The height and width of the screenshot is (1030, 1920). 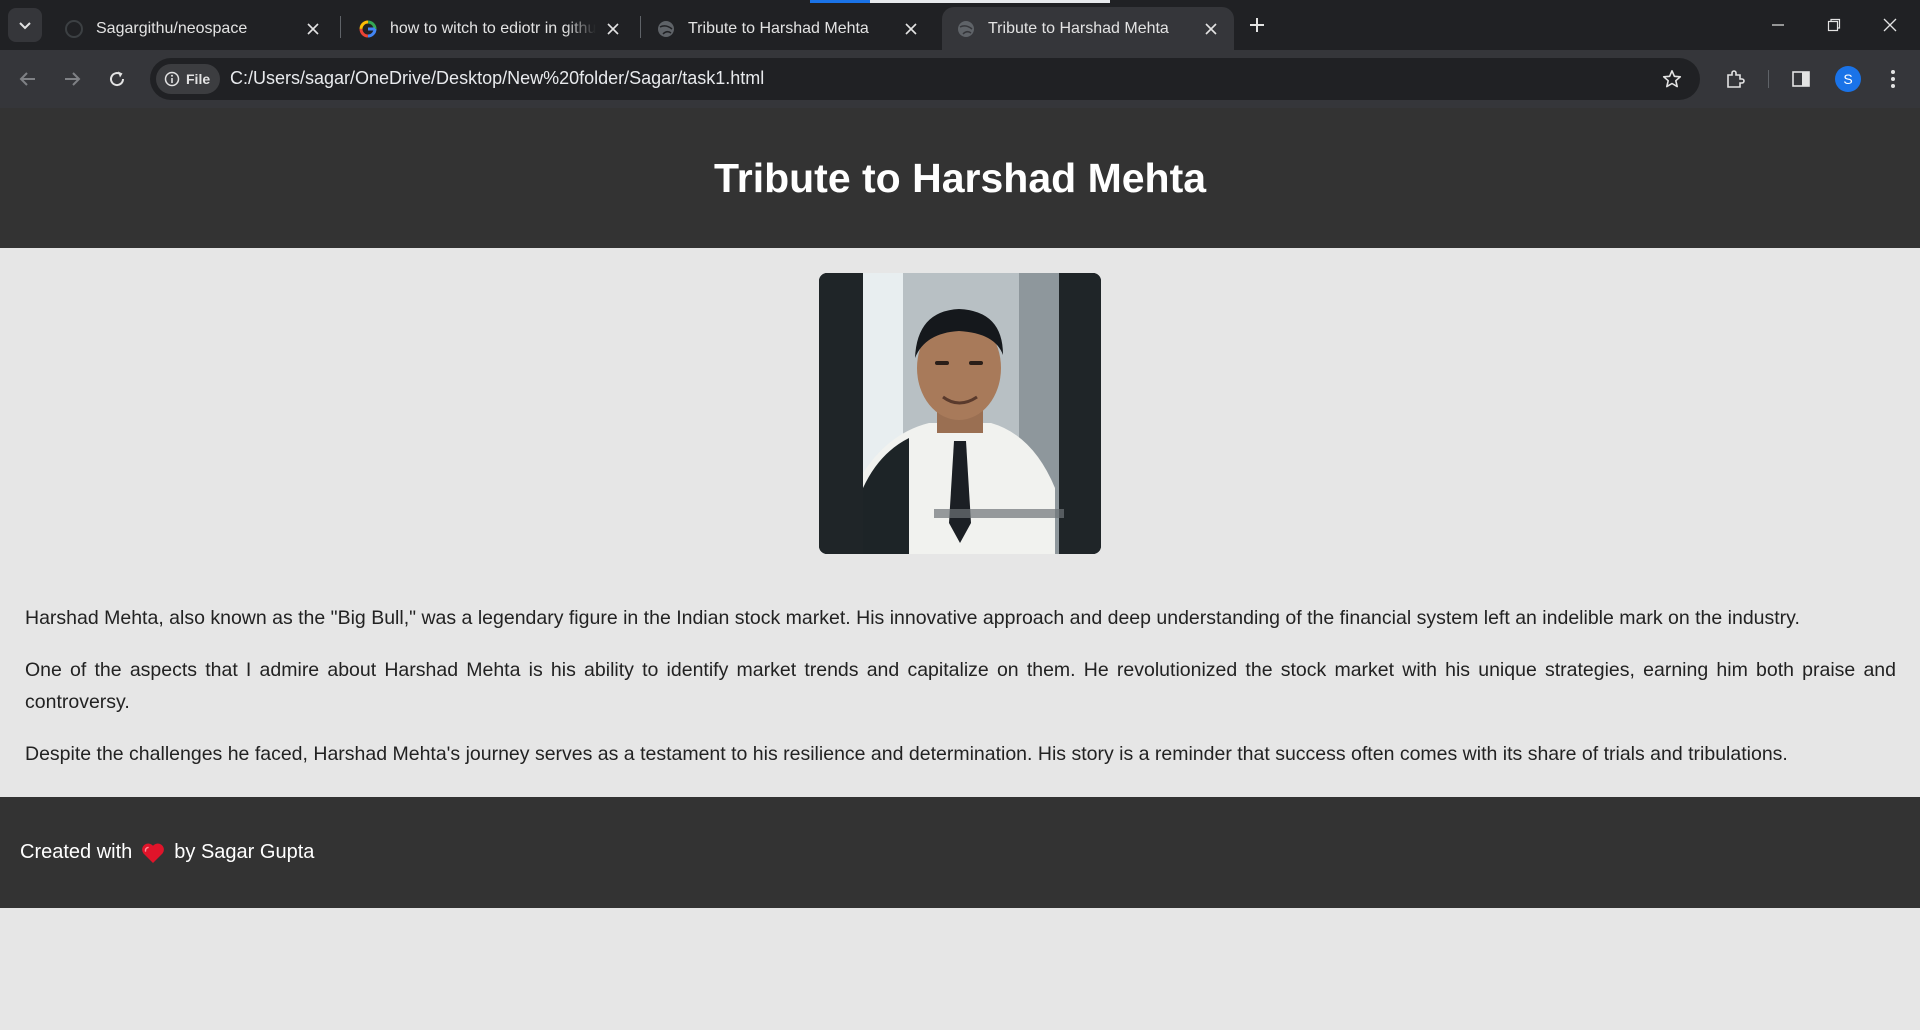 What do you see at coordinates (1768, 79) in the screenshot?
I see `toolbar-separator` at bounding box center [1768, 79].